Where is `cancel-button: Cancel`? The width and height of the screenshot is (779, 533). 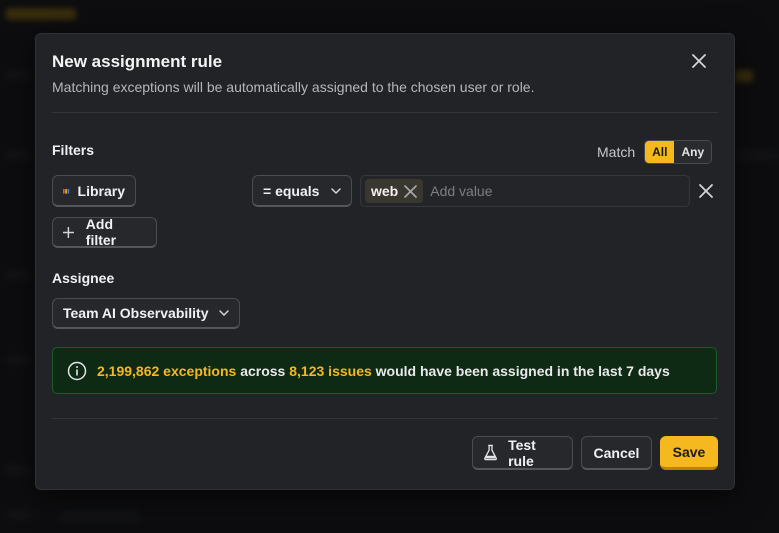 cancel-button: Cancel is located at coordinates (616, 453).